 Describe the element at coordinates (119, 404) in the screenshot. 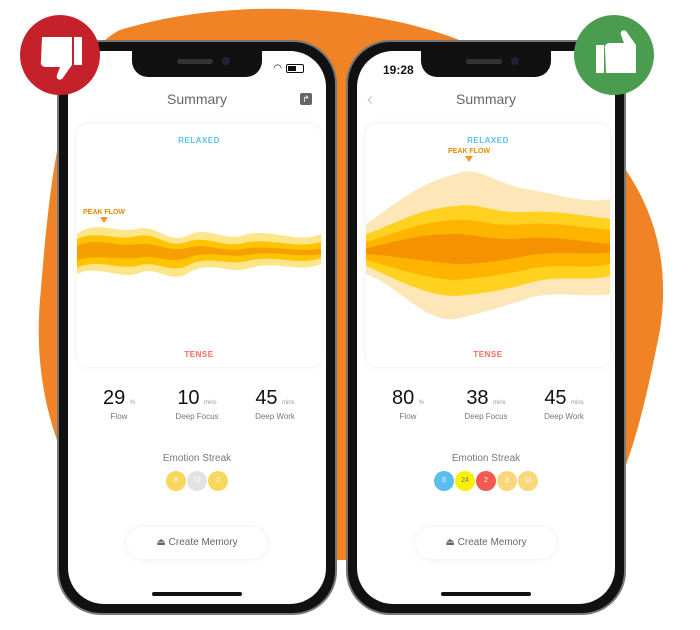

I see `stat-flow: 29 % Flow` at that location.